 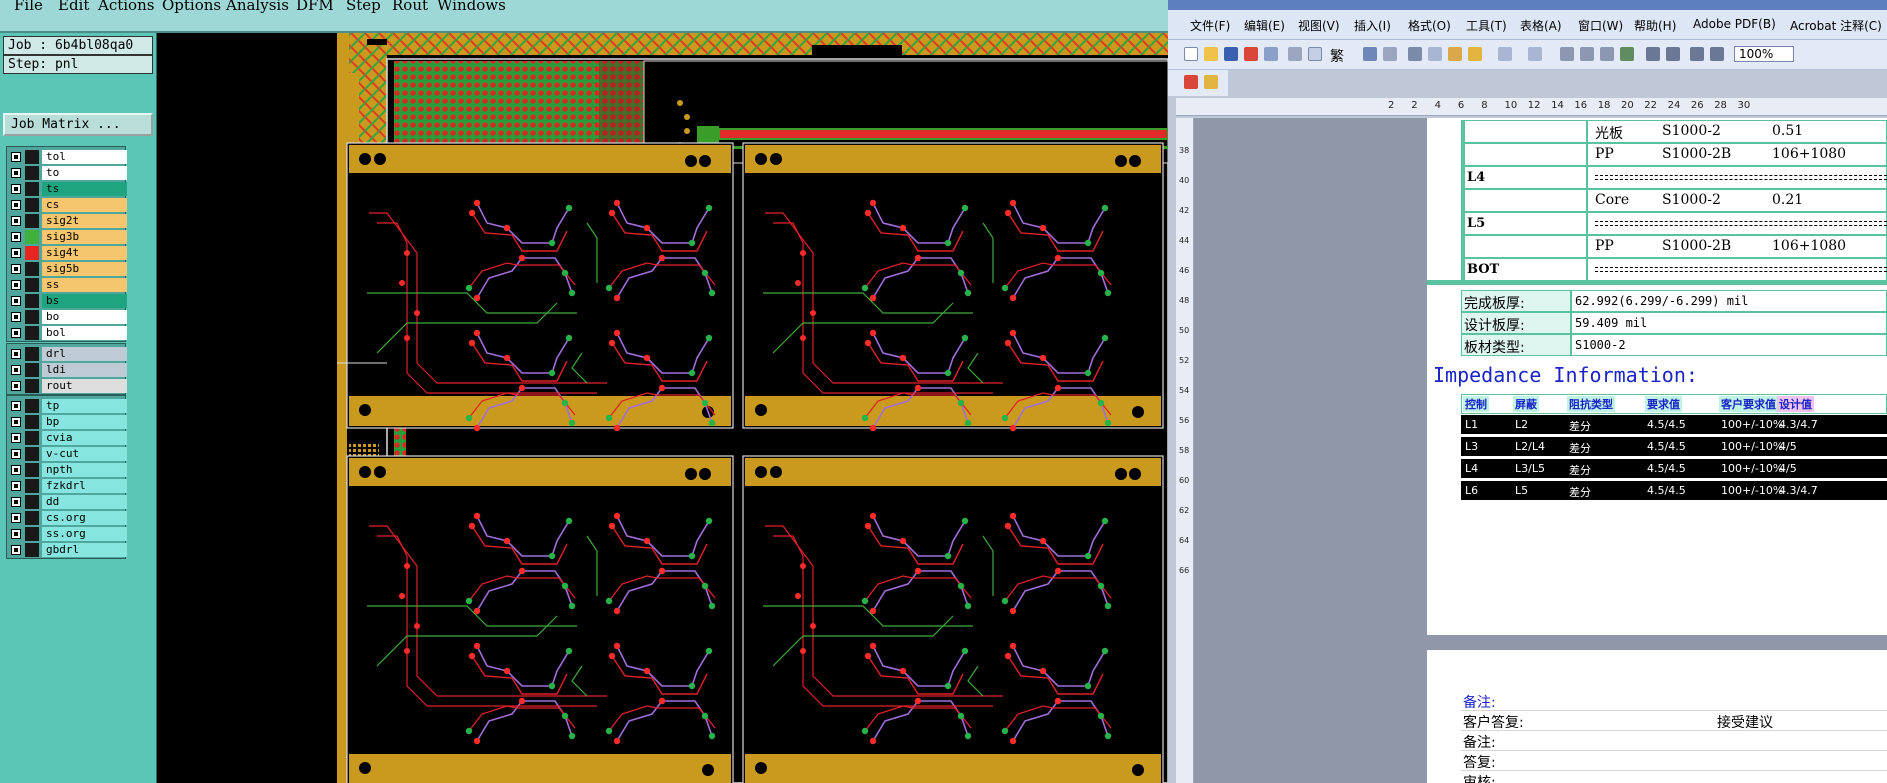 I want to click on vertical-ruler: 38 40 42 44 46 48 50 52 54 56 58 60 62 64 66, so click(x=1185, y=450).